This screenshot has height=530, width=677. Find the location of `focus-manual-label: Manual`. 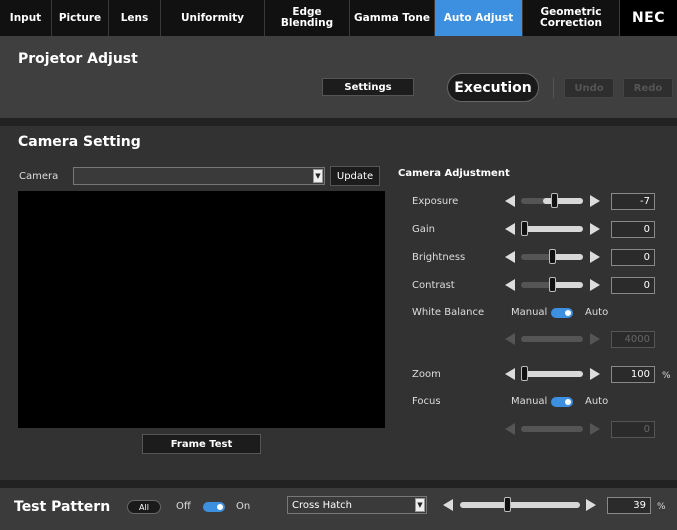

focus-manual-label: Manual is located at coordinates (529, 401).